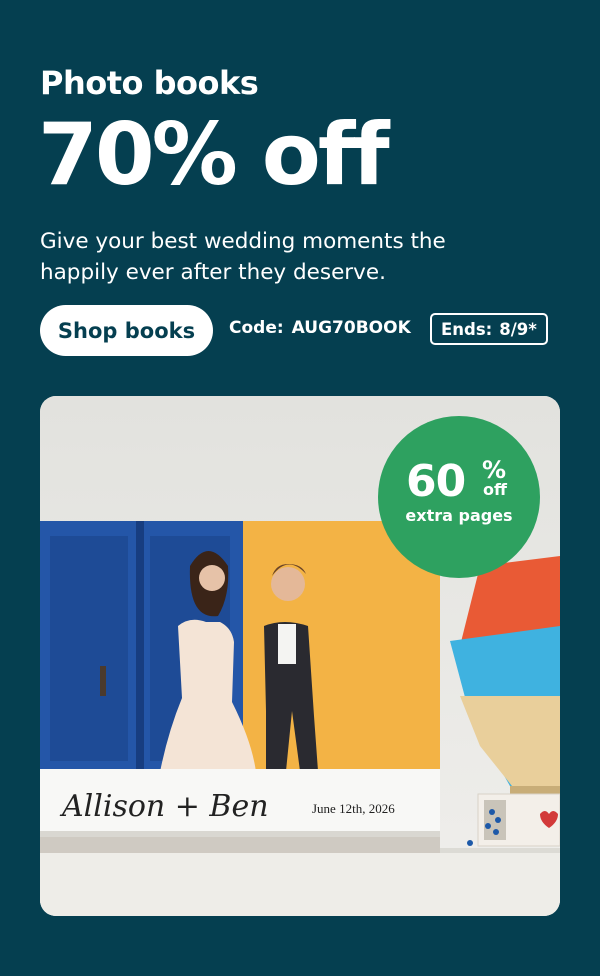 The width and height of the screenshot is (600, 976). I want to click on promo-ends-badge: Ends: 8/9*, so click(489, 329).